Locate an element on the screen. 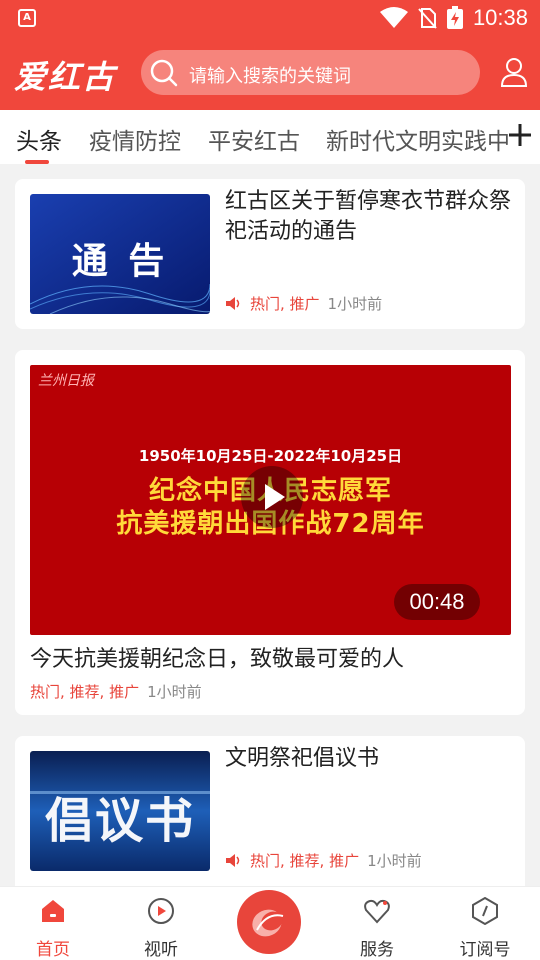  app-logo: 爱红古 is located at coordinates (65, 77).